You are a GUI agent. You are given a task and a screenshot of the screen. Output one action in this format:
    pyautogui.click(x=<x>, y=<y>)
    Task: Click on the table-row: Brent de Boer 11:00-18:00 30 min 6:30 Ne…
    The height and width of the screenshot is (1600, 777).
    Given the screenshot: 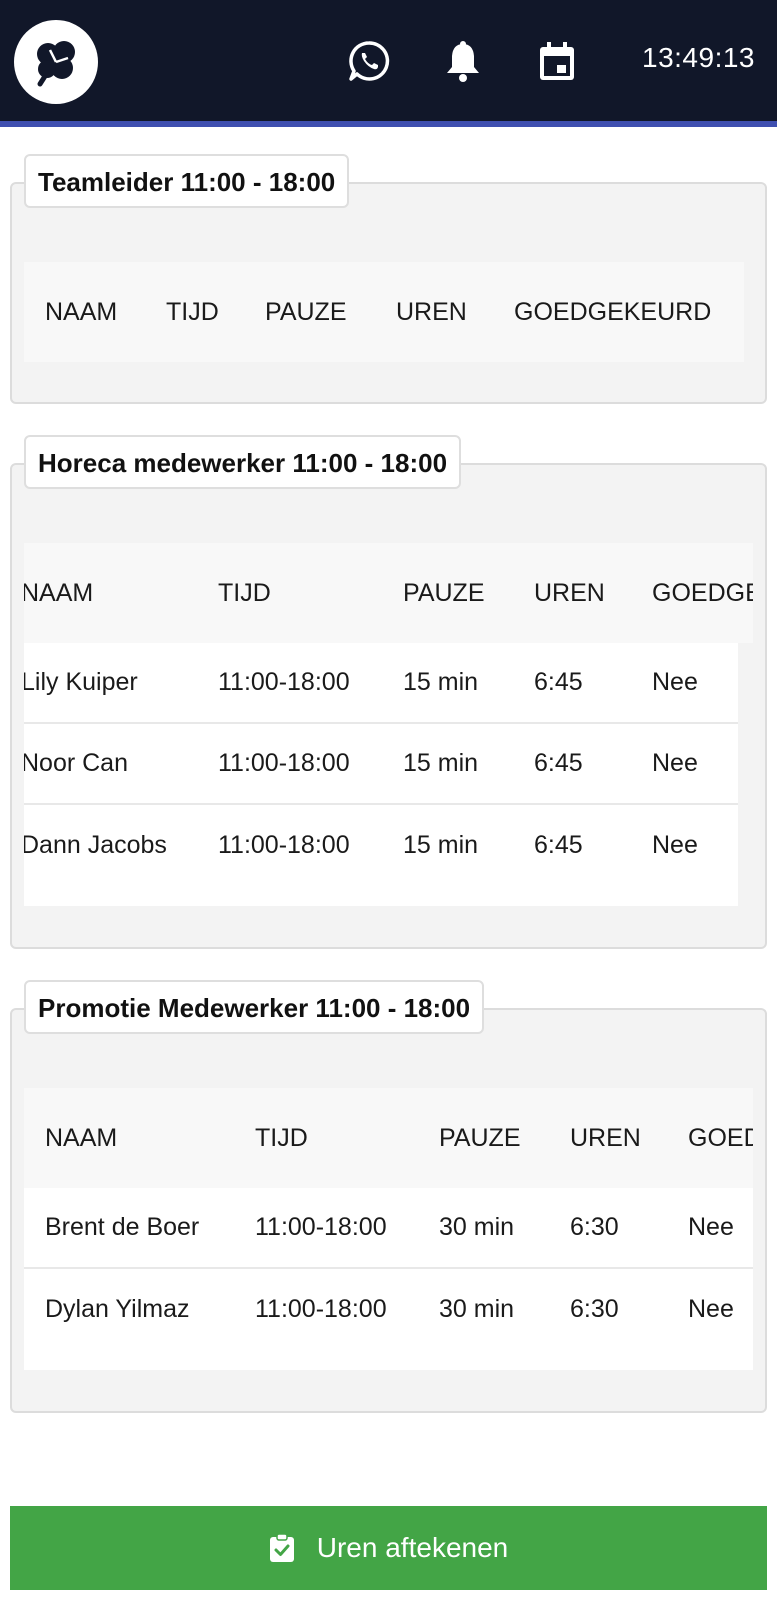 What is the action you would take?
    pyautogui.click(x=388, y=1228)
    